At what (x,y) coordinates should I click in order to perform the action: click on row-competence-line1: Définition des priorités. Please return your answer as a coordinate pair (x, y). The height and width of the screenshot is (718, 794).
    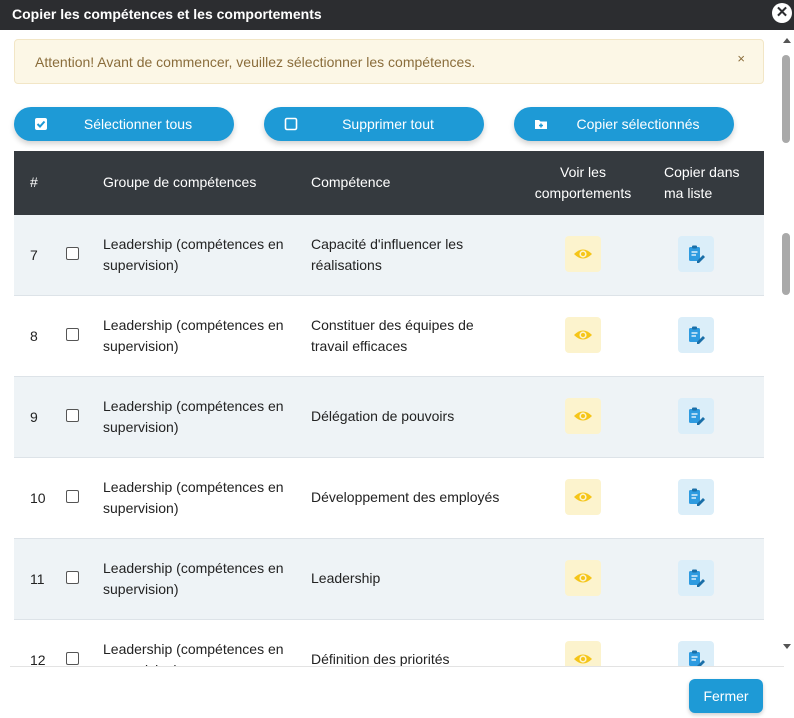
    Looking at the image, I should click on (380, 658).